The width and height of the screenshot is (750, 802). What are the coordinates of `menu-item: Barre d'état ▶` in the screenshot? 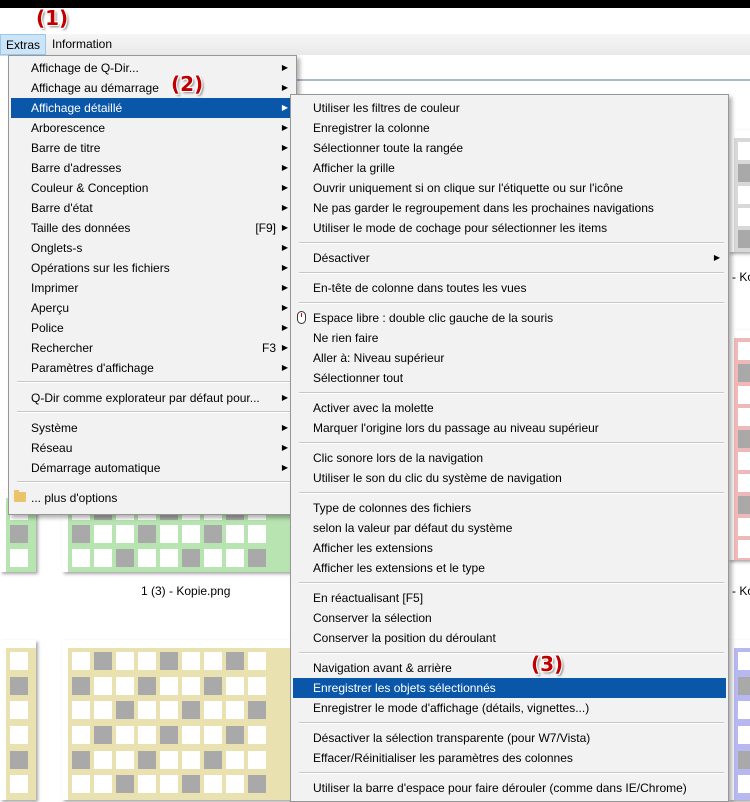 It's located at (152, 208).